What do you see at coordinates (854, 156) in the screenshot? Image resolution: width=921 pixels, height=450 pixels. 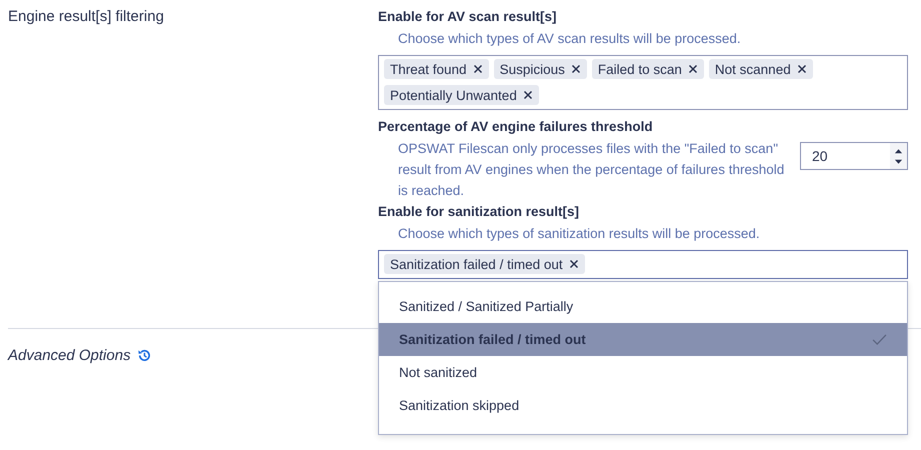 I see `number-field: 20` at bounding box center [854, 156].